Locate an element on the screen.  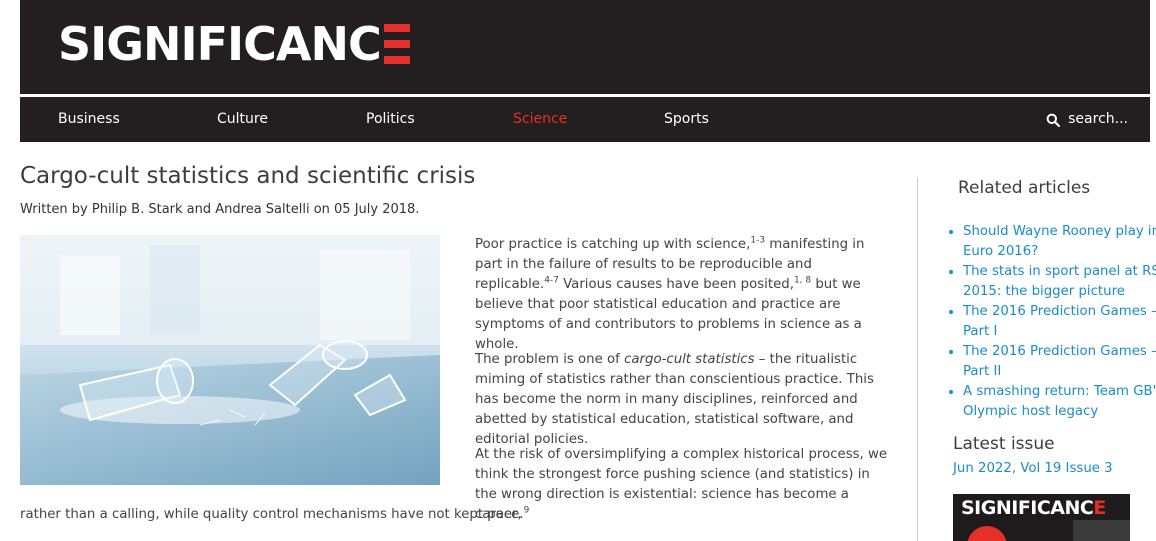
sidebar-divider is located at coordinates (917, 359).